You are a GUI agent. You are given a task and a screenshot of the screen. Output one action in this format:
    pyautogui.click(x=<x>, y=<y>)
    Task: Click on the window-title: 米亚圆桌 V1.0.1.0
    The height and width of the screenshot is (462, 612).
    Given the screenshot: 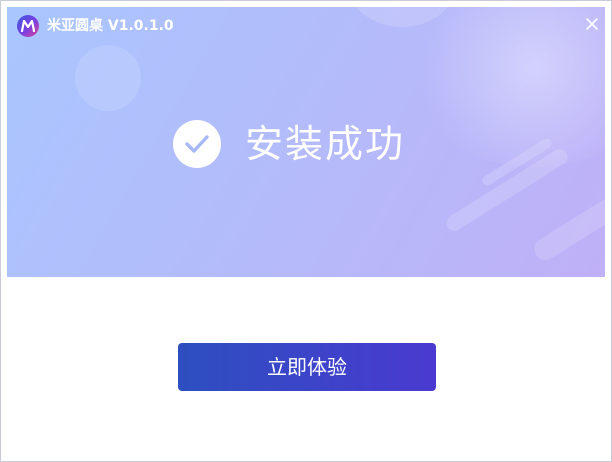 What is the action you would take?
    pyautogui.click(x=110, y=26)
    